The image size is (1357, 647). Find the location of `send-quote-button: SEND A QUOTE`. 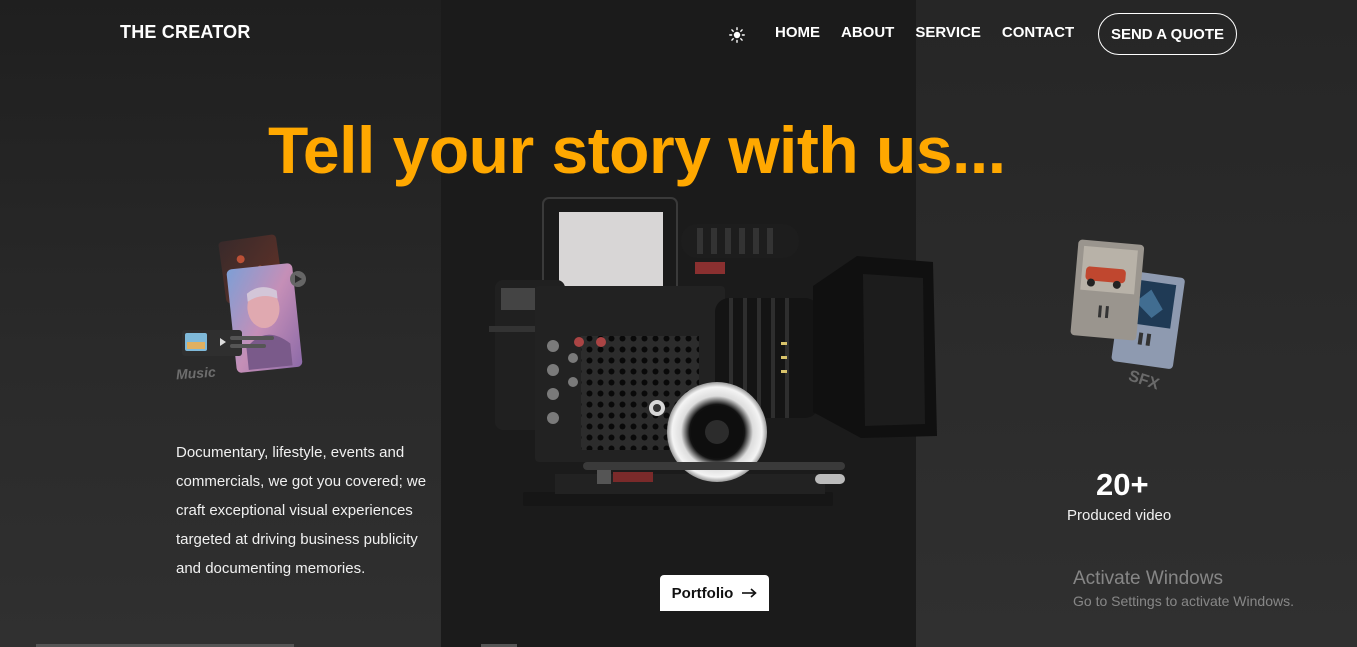

send-quote-button: SEND A QUOTE is located at coordinates (1167, 34).